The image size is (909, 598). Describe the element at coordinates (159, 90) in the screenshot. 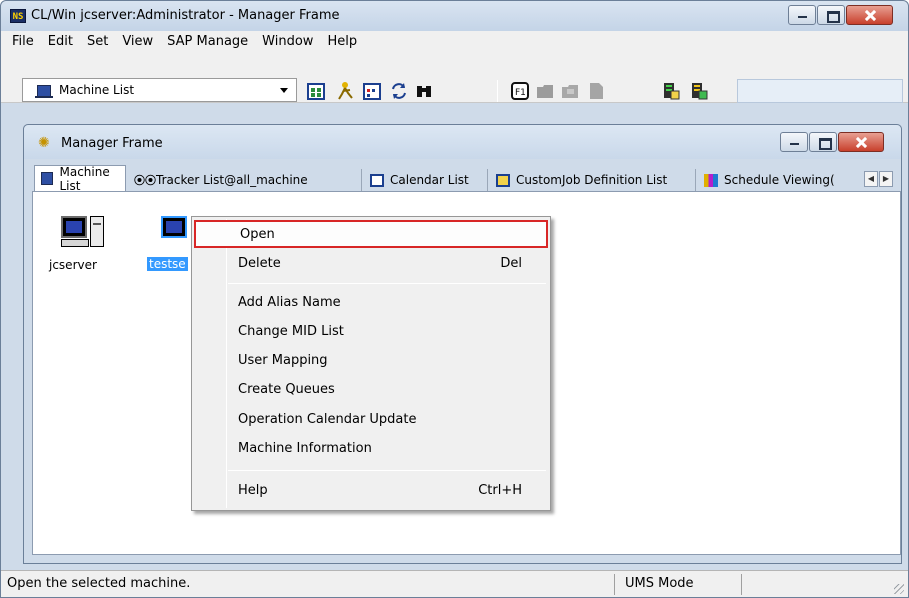

I see `view-selector-dropdown: Machine List` at that location.